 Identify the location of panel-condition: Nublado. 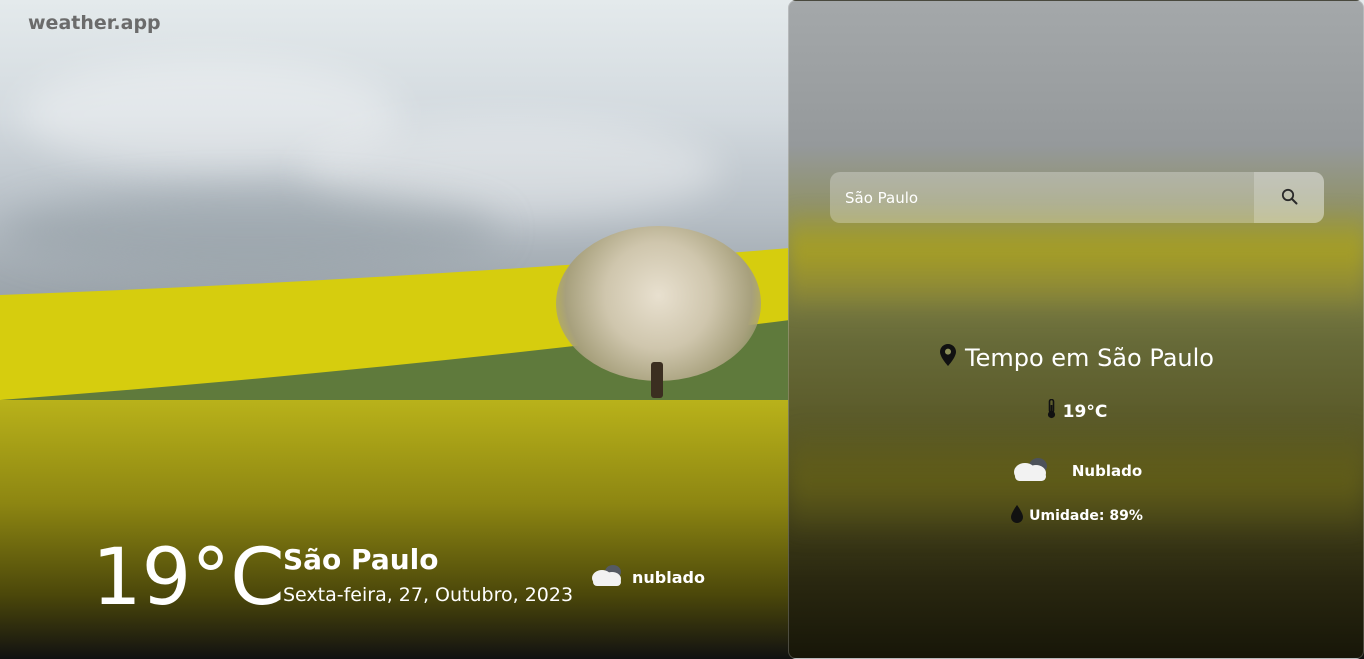
(1076, 471).